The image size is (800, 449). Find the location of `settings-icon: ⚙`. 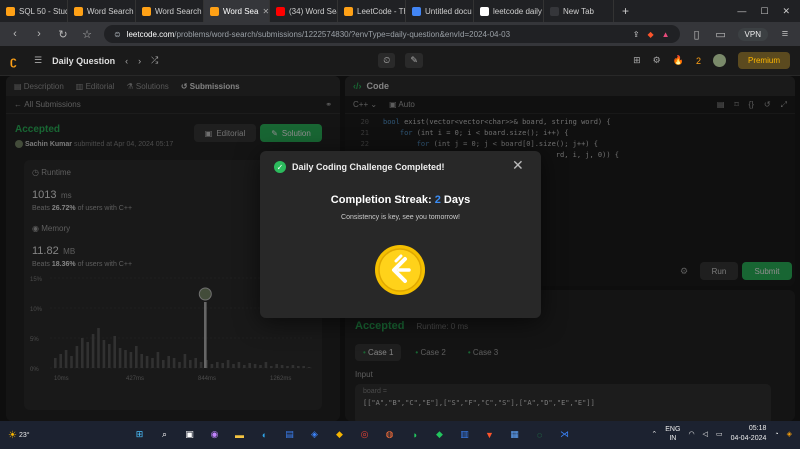

settings-icon: ⚙ is located at coordinates (657, 60).